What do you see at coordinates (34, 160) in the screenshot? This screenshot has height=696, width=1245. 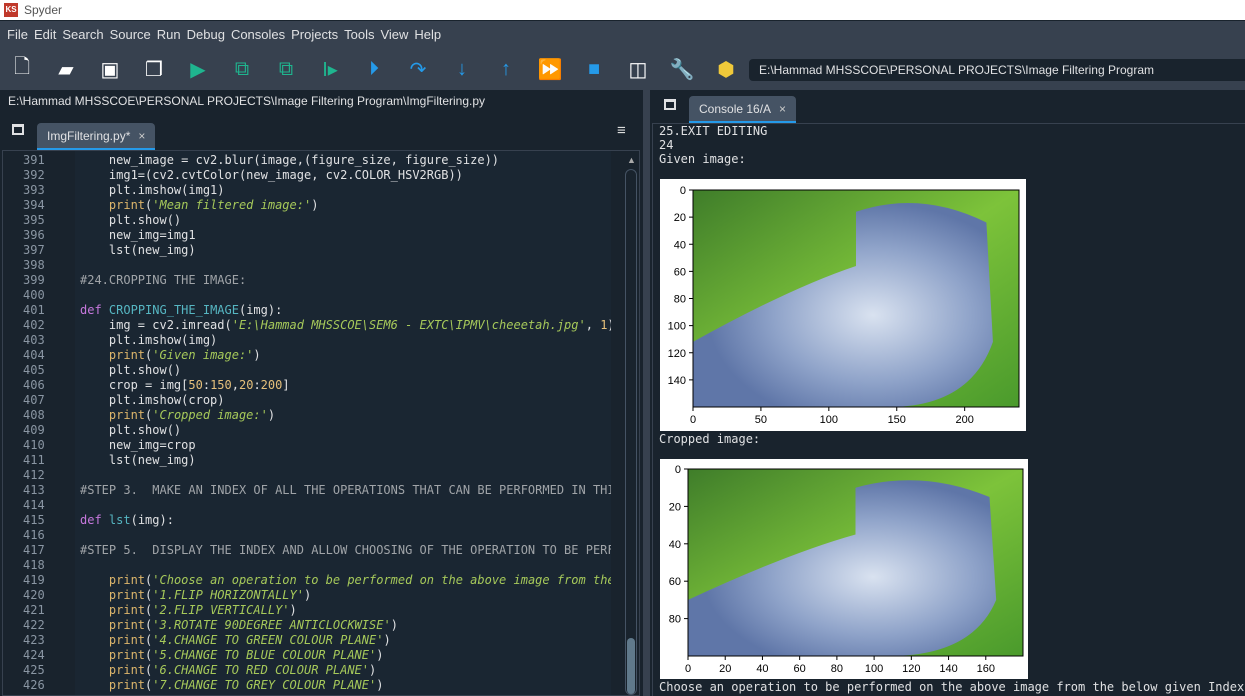 I see `line-number: 391` at bounding box center [34, 160].